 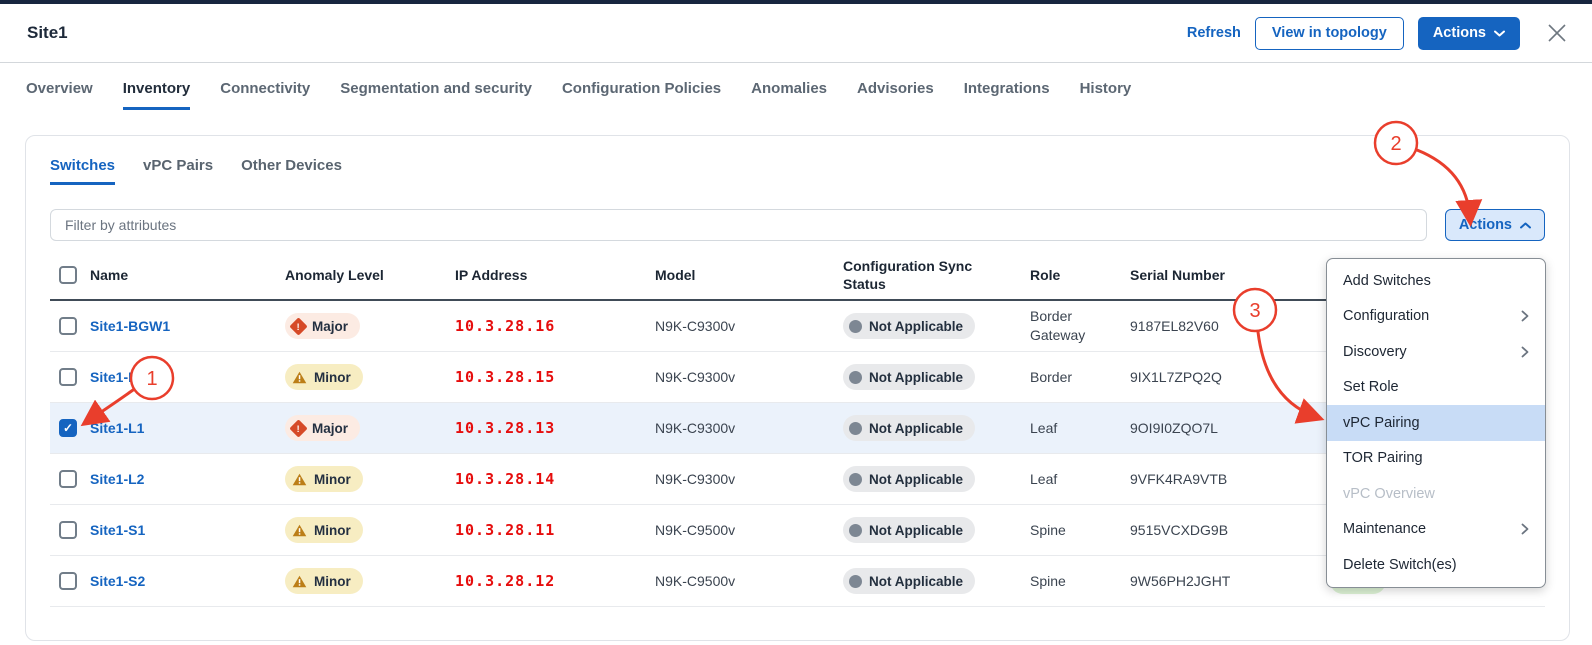 I want to click on tab-advisories: Advisories, so click(x=895, y=95).